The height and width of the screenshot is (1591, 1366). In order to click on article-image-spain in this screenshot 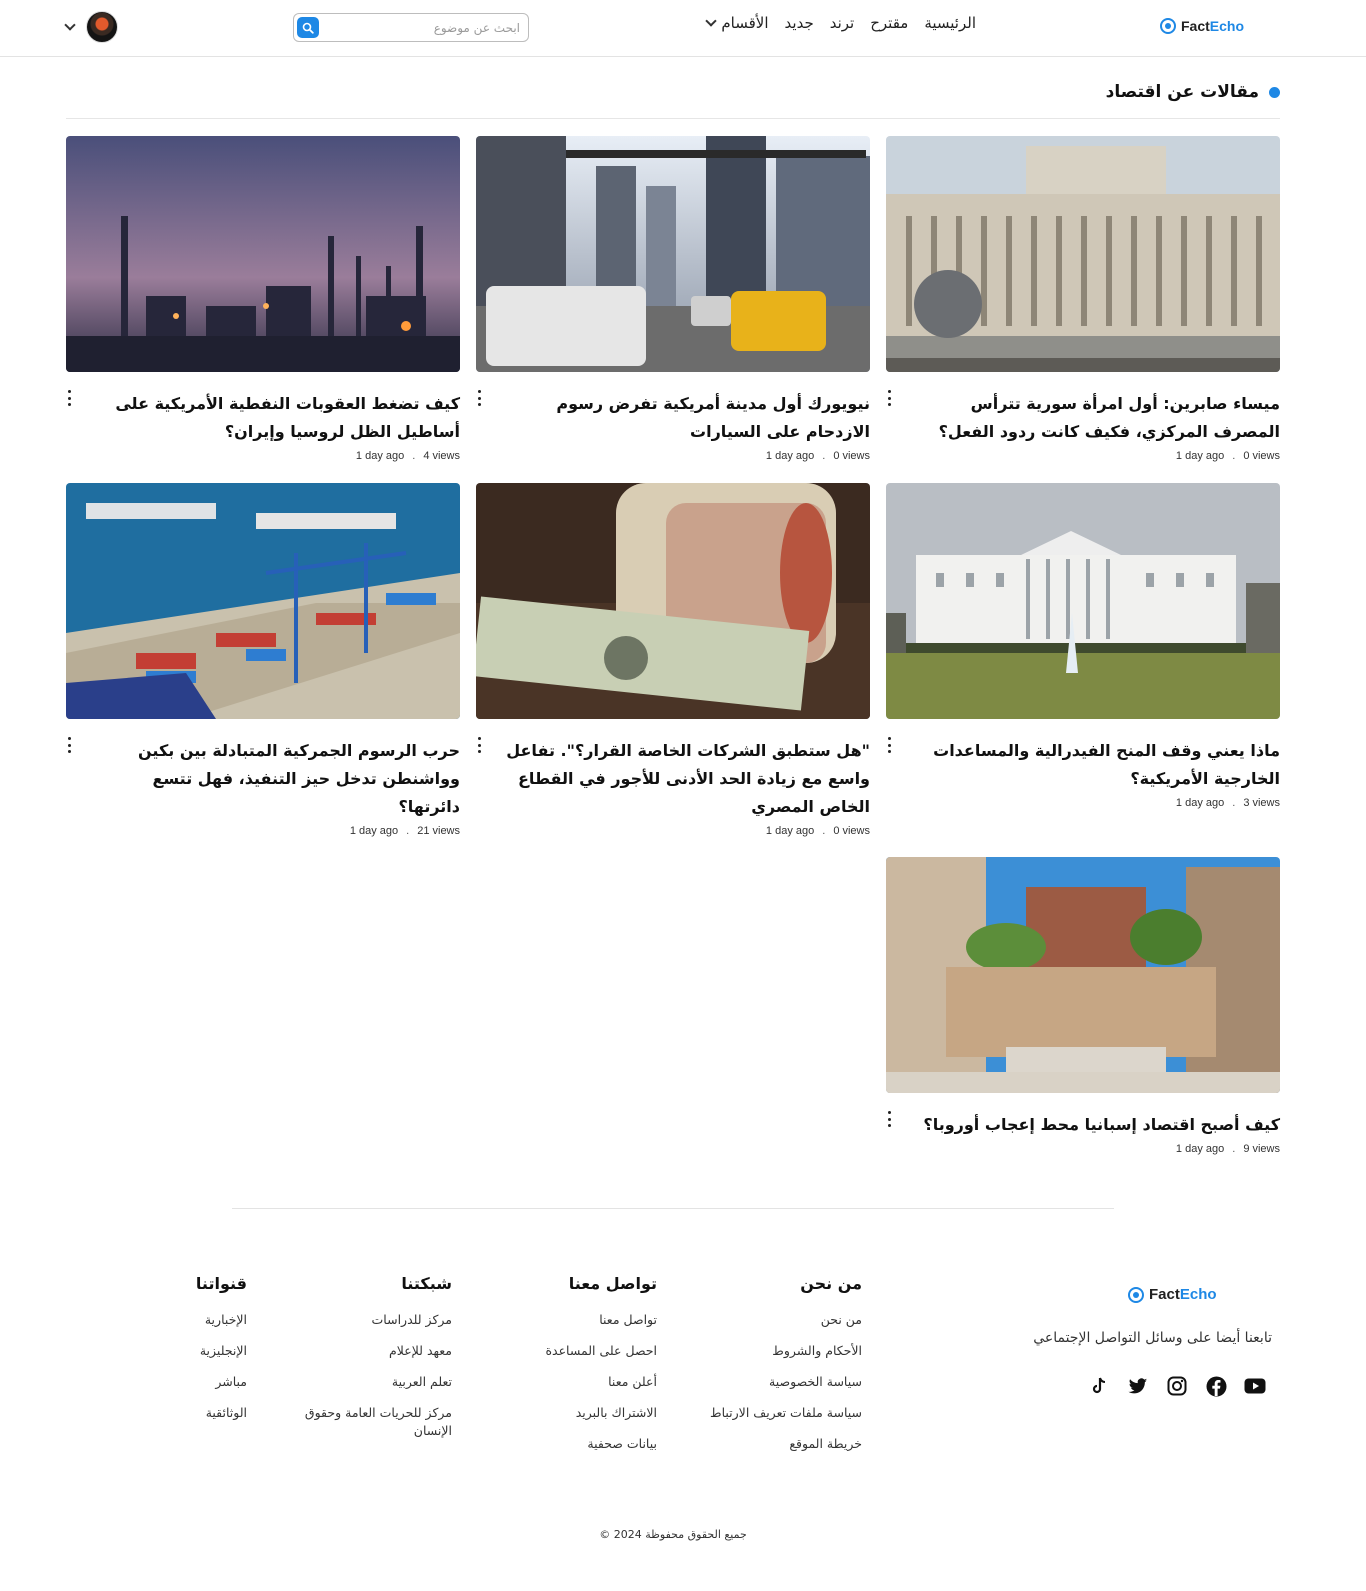, I will do `click(1083, 975)`.